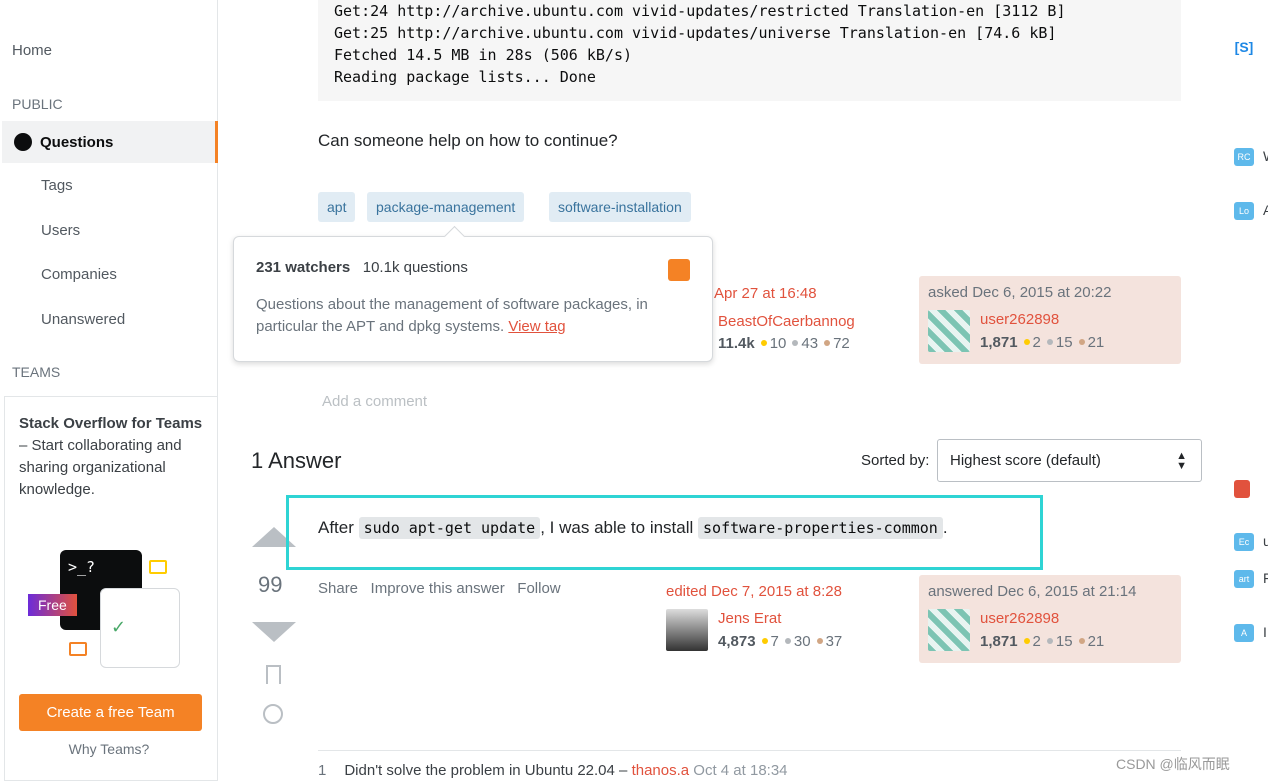  I want to click on bookmark-site-icon, so click(1242, 489).